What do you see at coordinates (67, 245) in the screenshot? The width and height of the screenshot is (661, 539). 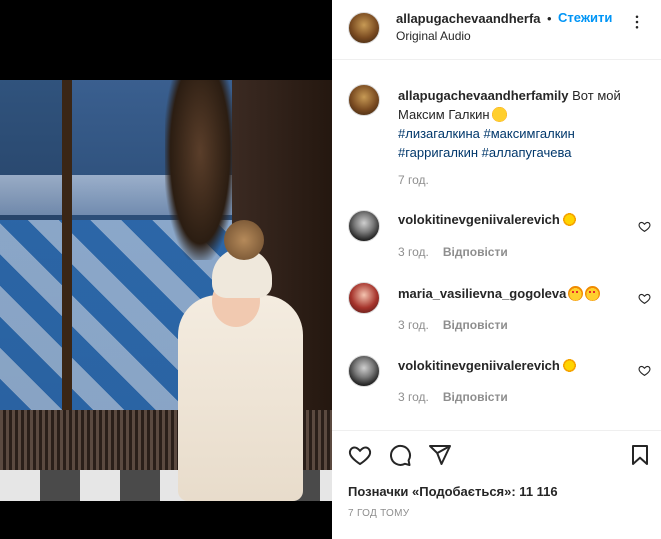 I see `scene-window-frame` at bounding box center [67, 245].